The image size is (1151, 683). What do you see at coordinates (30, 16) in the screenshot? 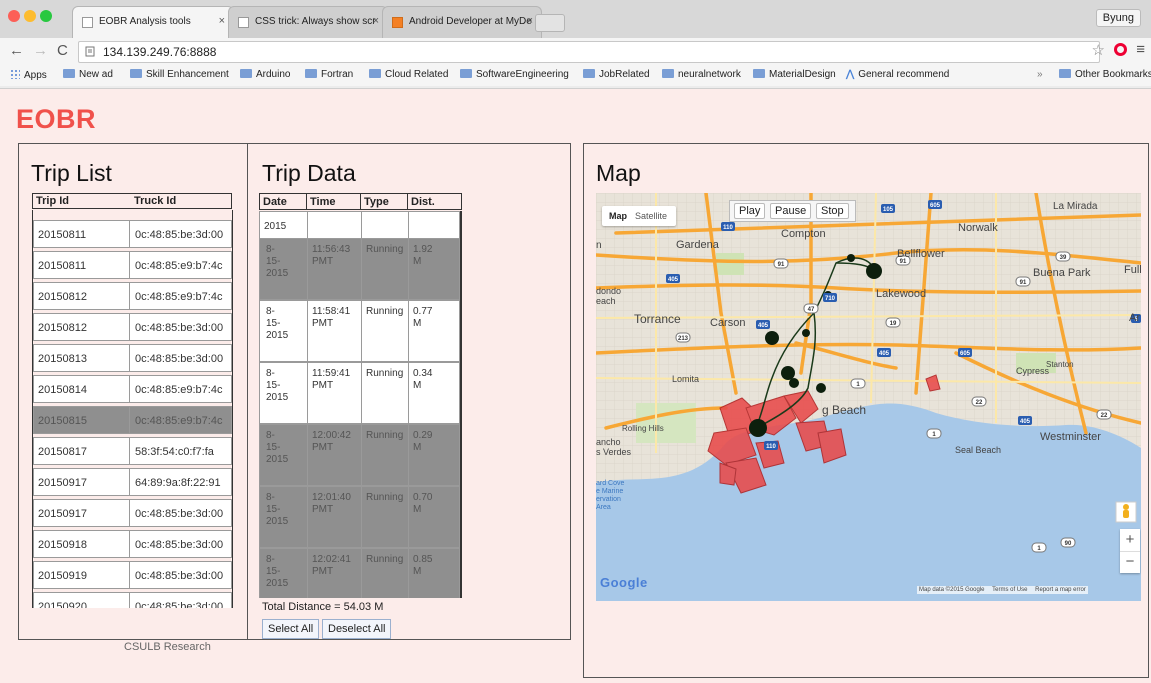
I see `minimize-window-button` at bounding box center [30, 16].